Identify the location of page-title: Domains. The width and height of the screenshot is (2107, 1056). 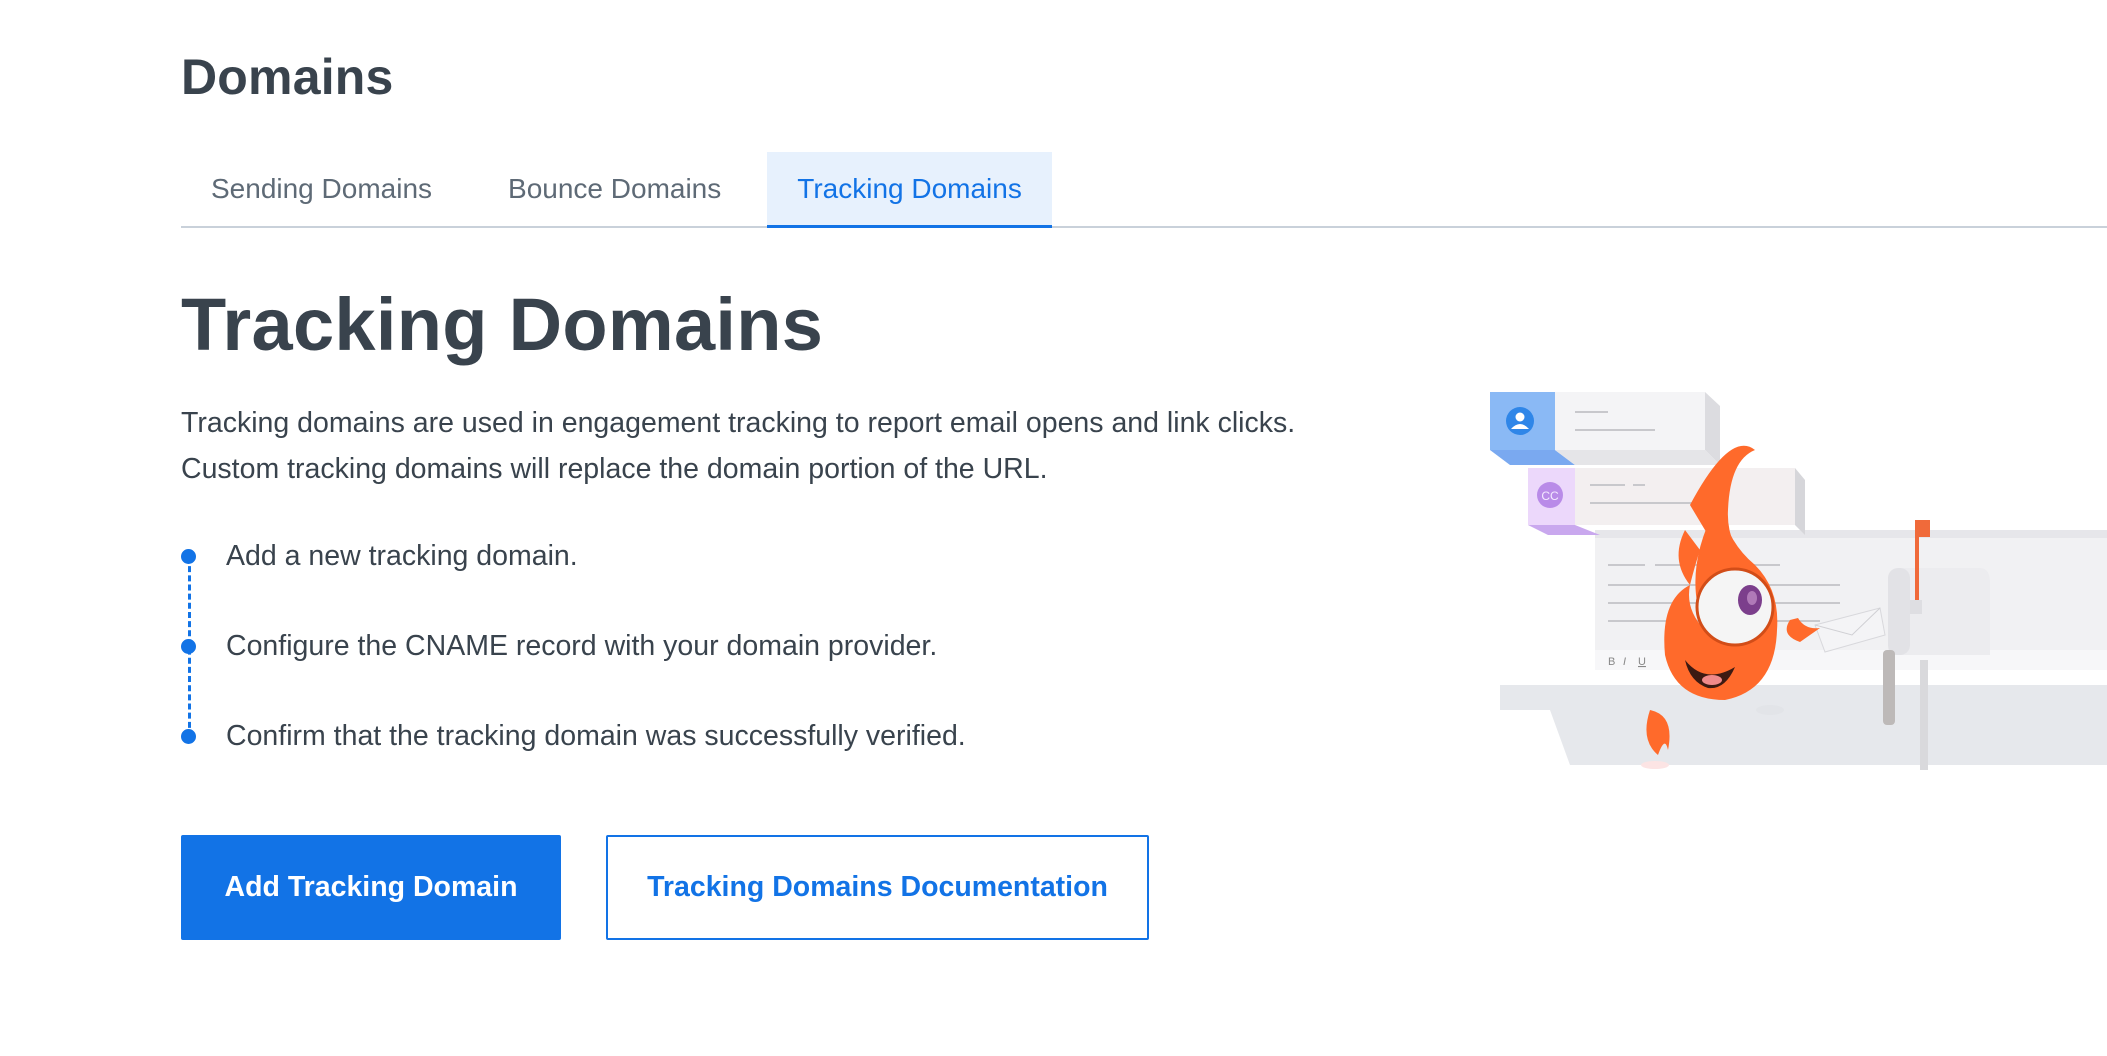
(287, 77).